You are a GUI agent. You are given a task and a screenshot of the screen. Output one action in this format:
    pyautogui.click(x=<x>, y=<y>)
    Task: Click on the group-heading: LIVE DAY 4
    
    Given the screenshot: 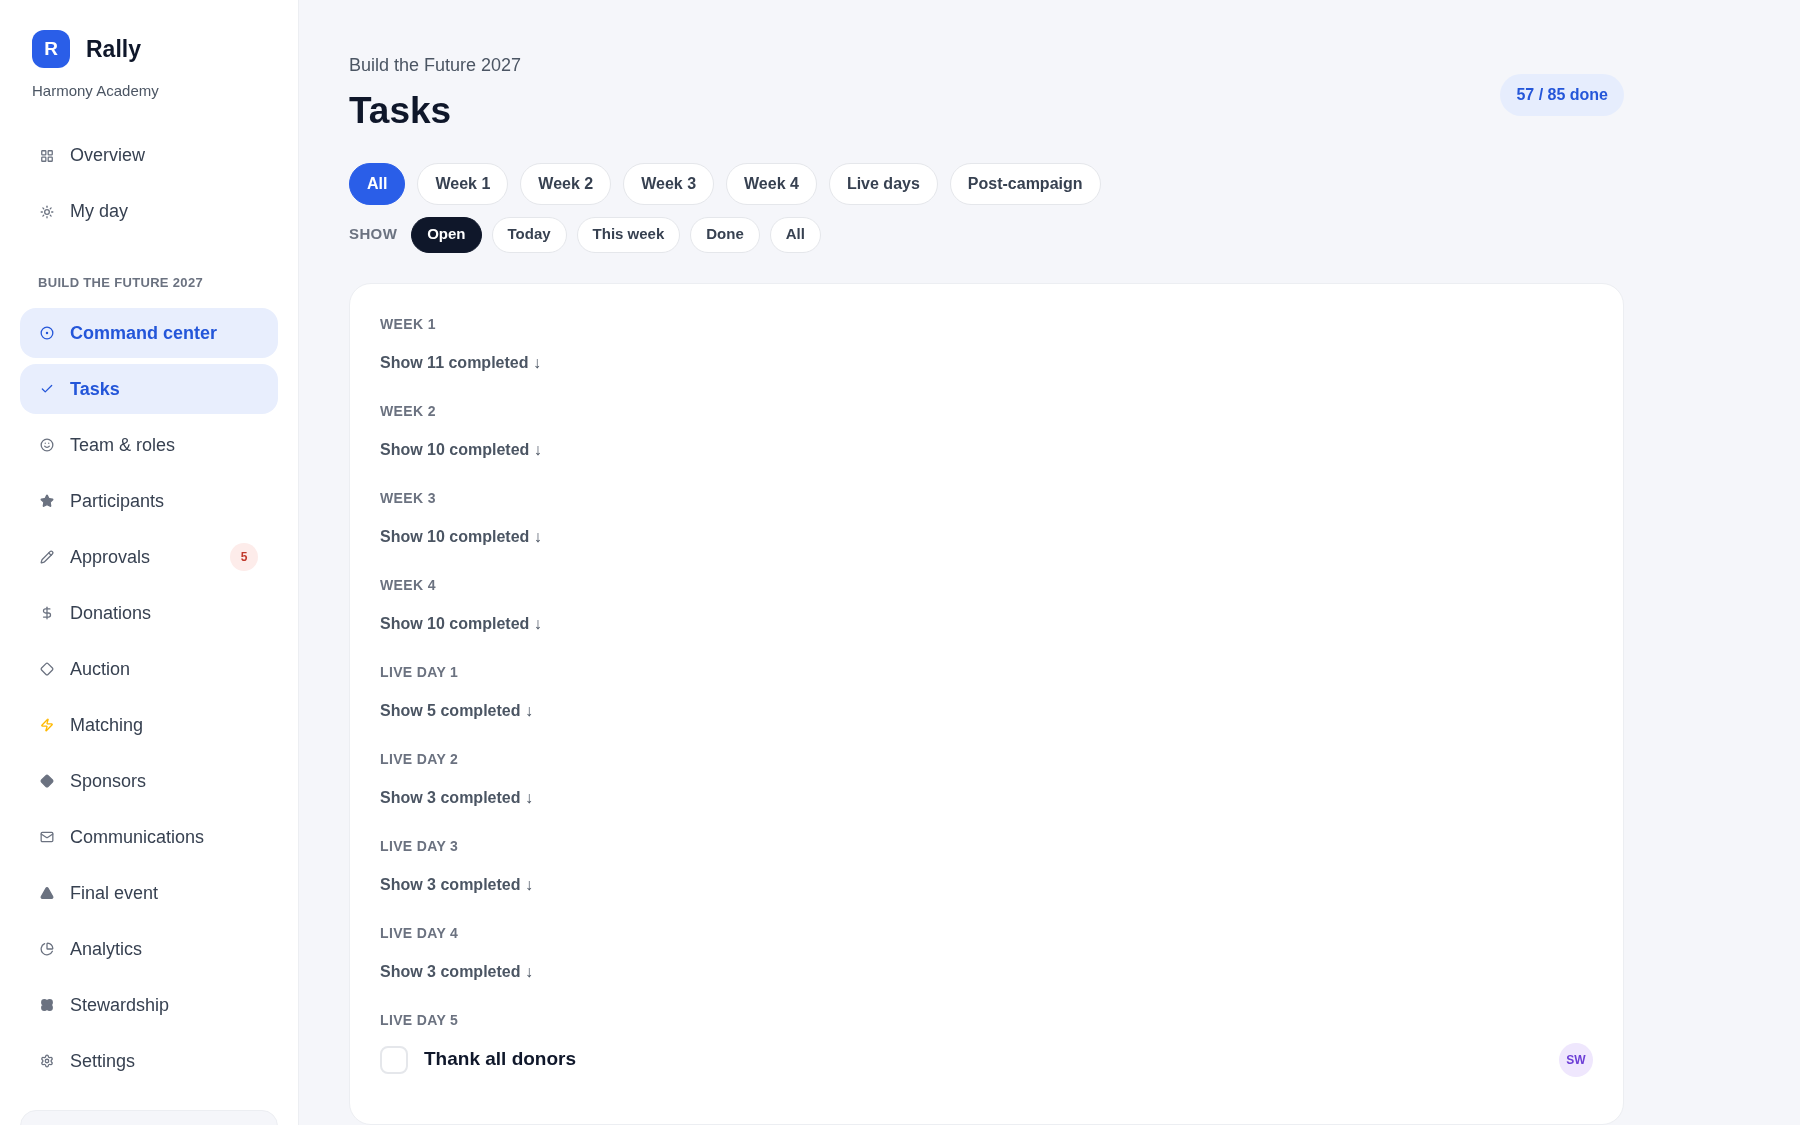 What is the action you would take?
    pyautogui.click(x=420, y=933)
    